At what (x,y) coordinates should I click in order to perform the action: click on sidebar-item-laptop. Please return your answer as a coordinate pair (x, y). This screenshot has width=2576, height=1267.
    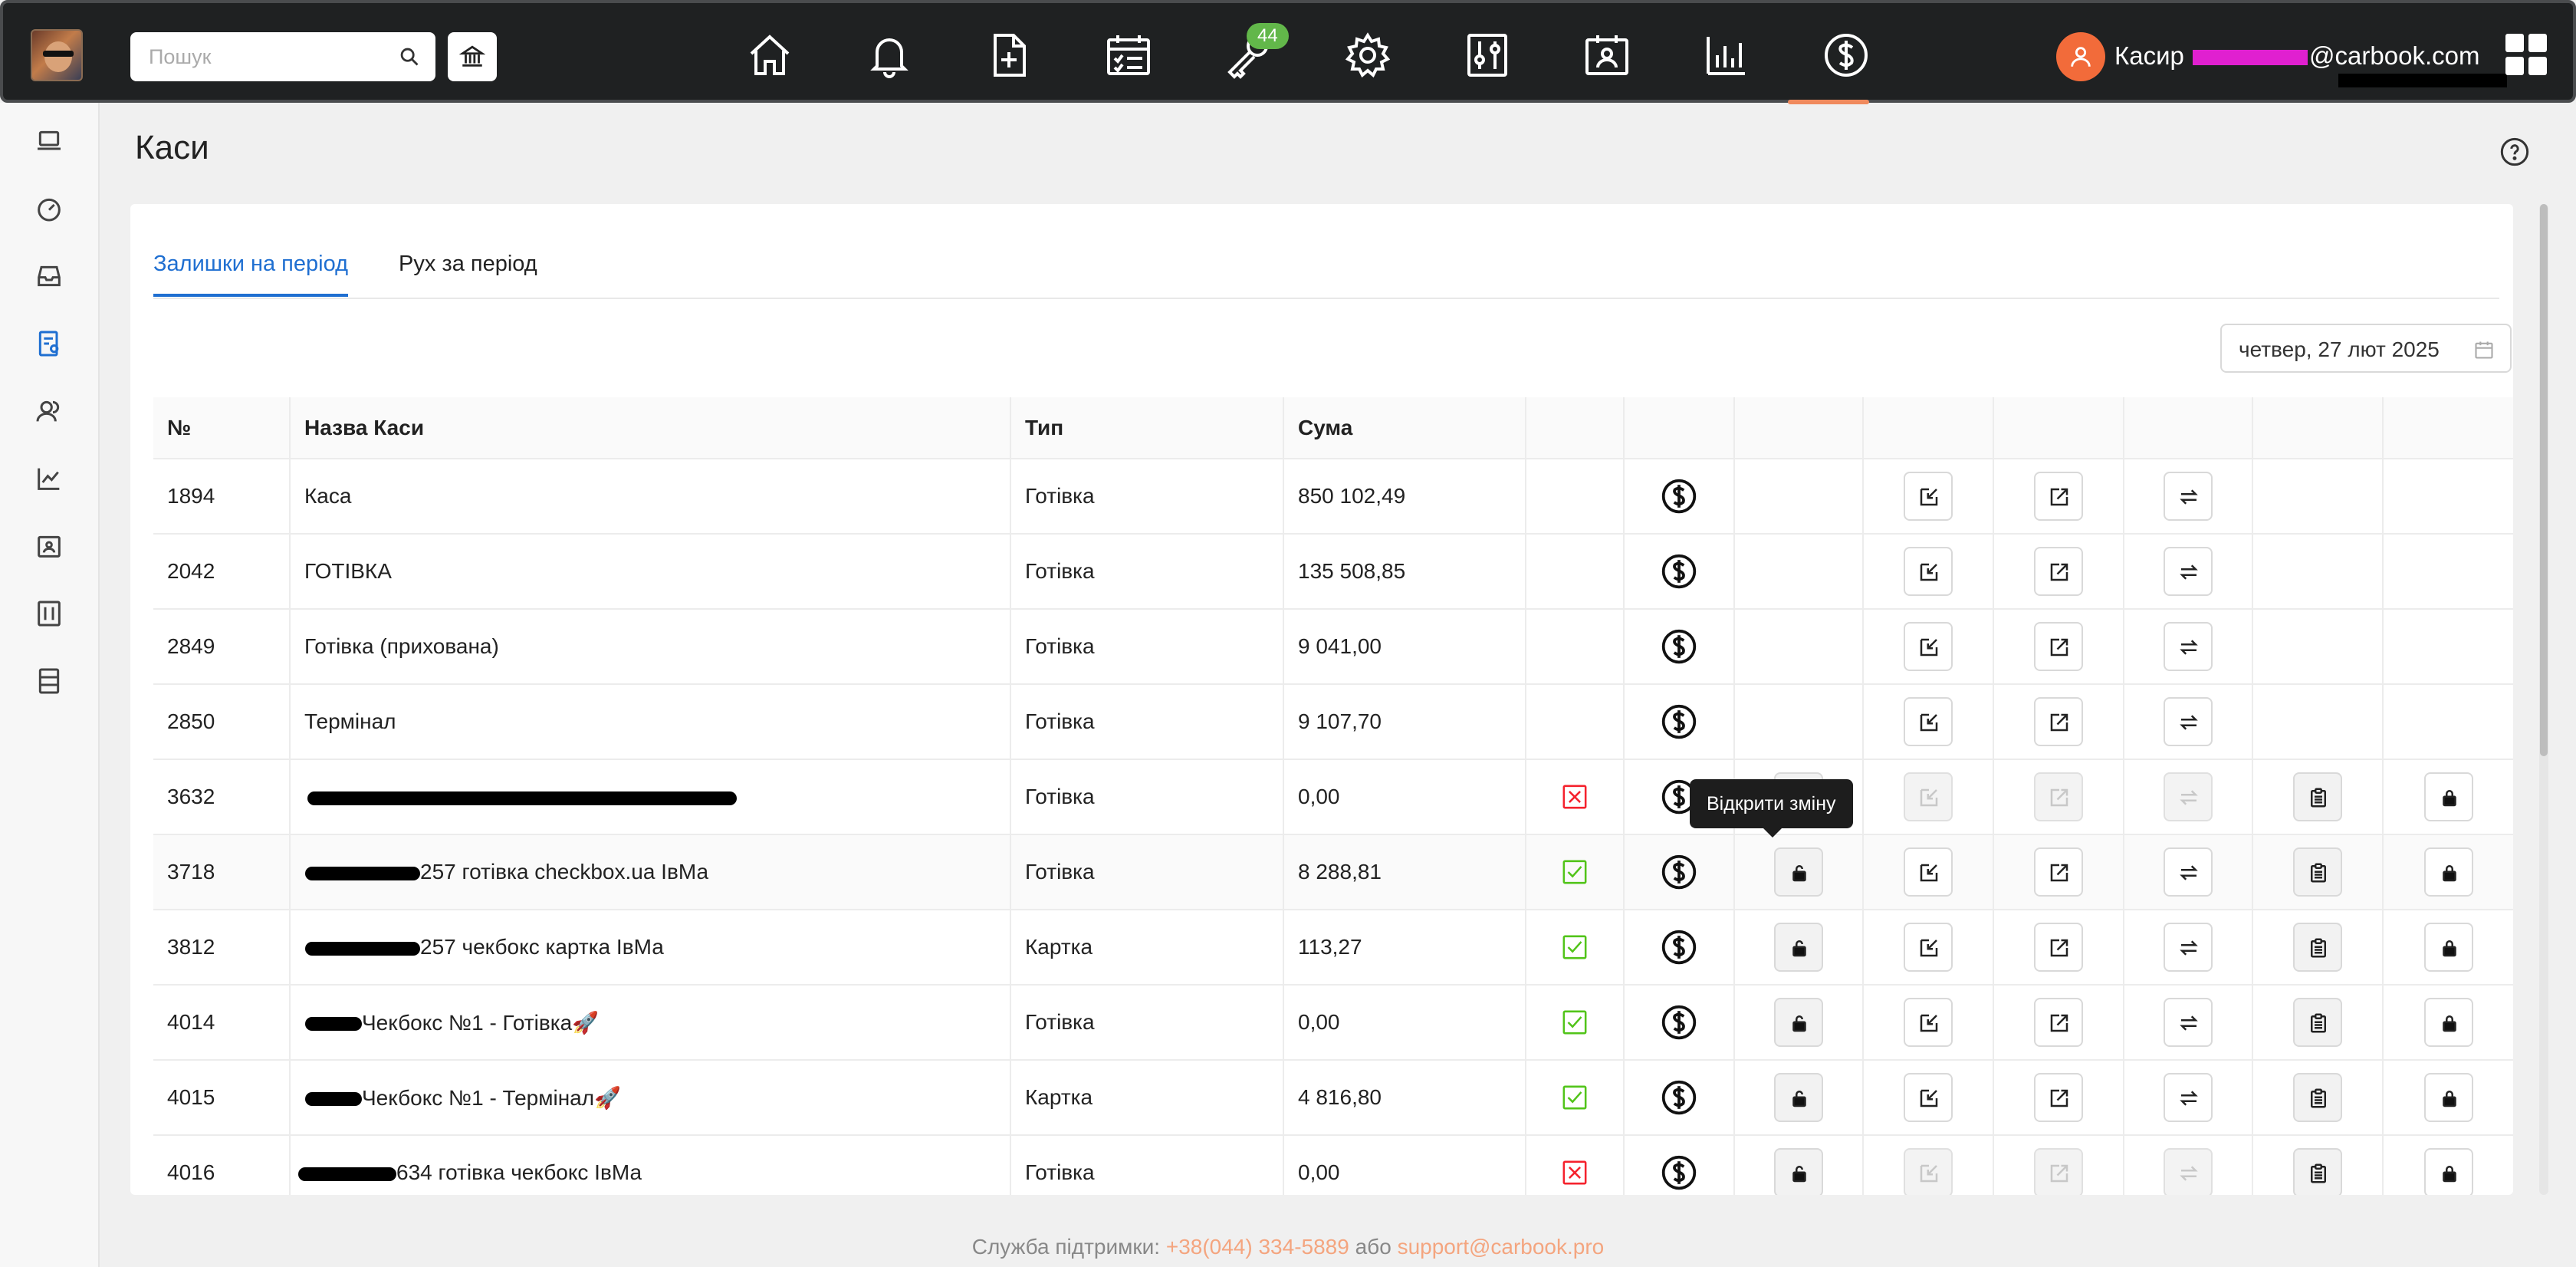
    Looking at the image, I should click on (49, 141).